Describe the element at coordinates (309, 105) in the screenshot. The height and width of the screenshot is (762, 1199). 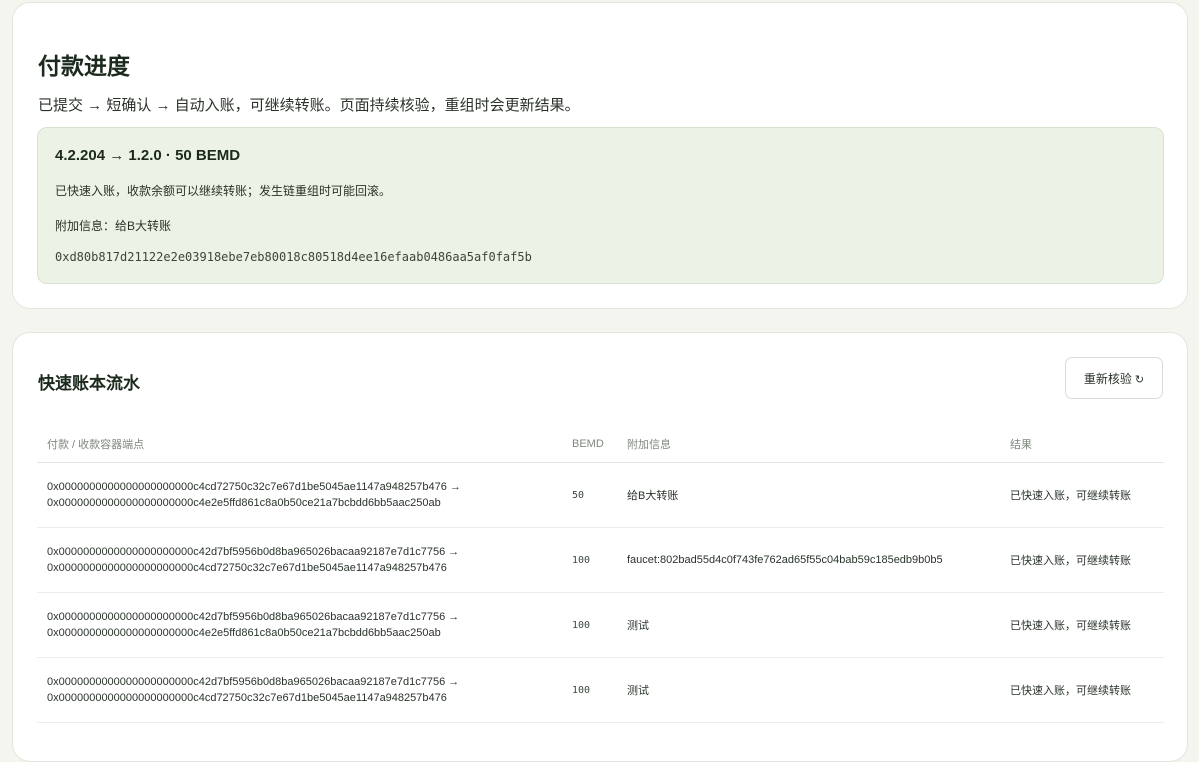
I see `progress-description: 已提交 → 短确认 → 自动入账，可继续转账。页面持续核验，重组时会更新结果。` at that location.